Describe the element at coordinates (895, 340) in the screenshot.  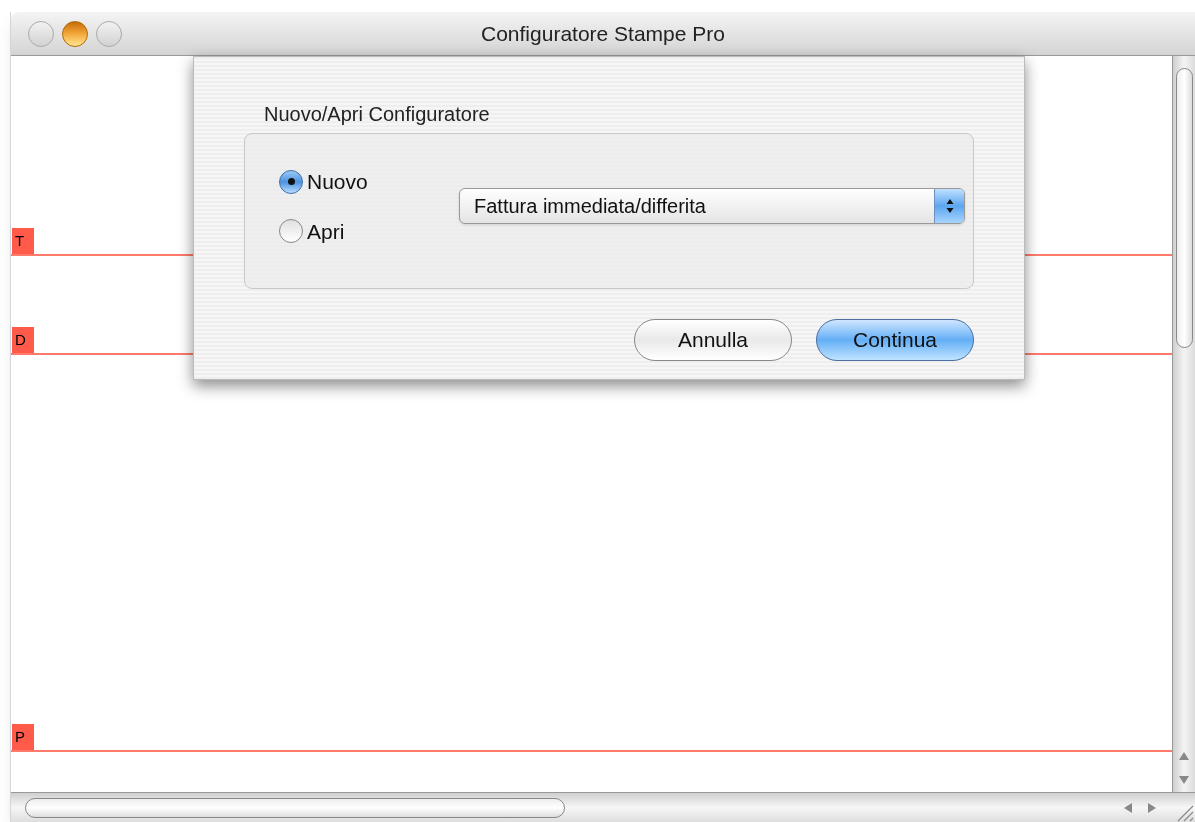
I see `continue-button: Continua` at that location.